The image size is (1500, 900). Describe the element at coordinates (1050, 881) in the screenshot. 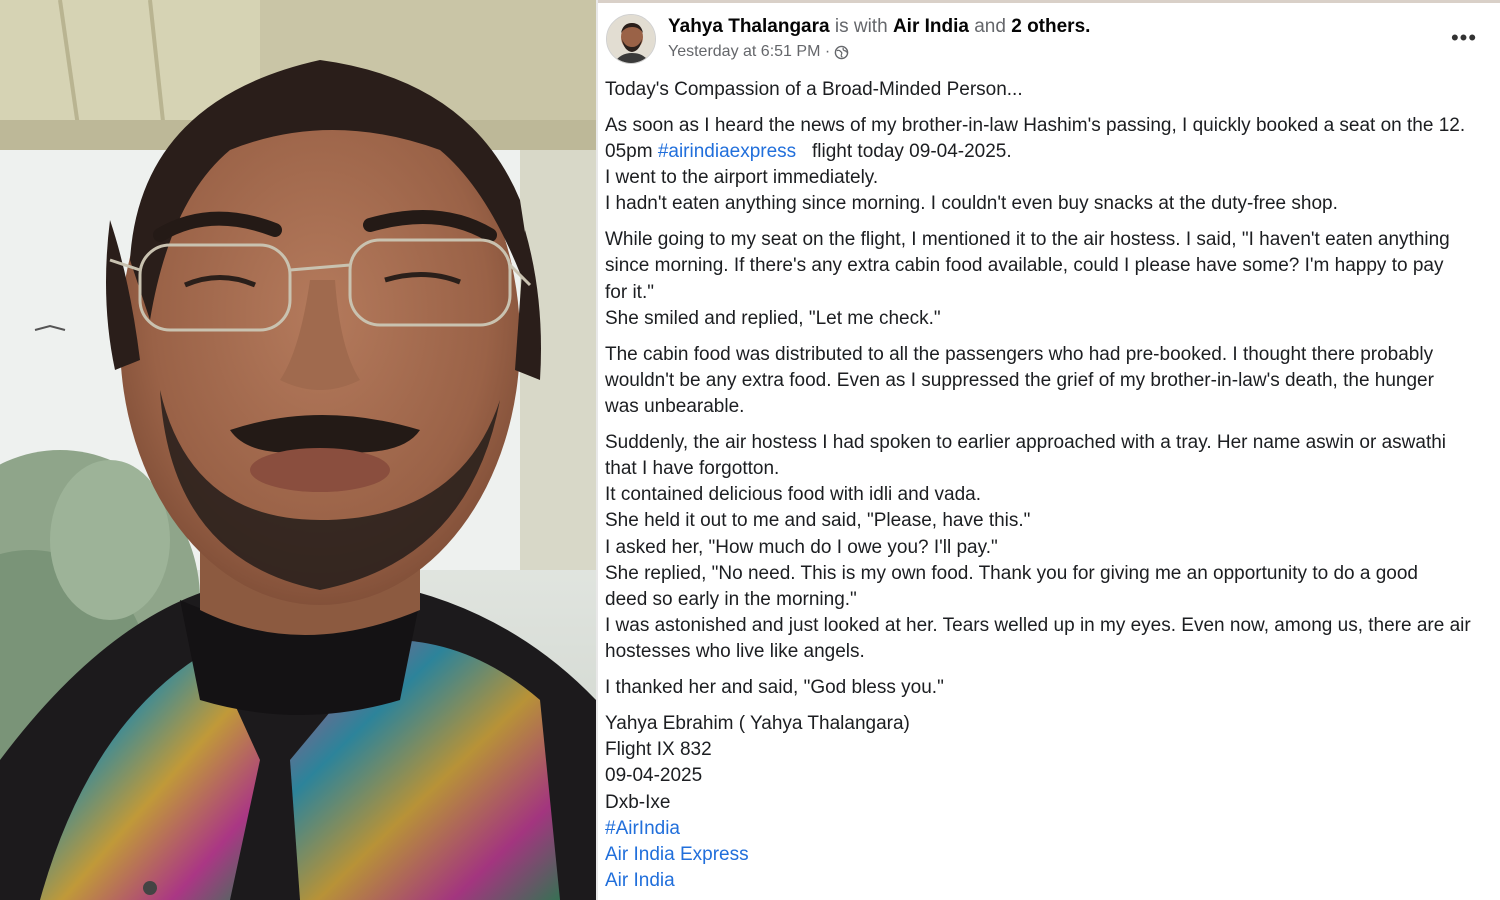

I see `page-link-air-india: Air India` at that location.